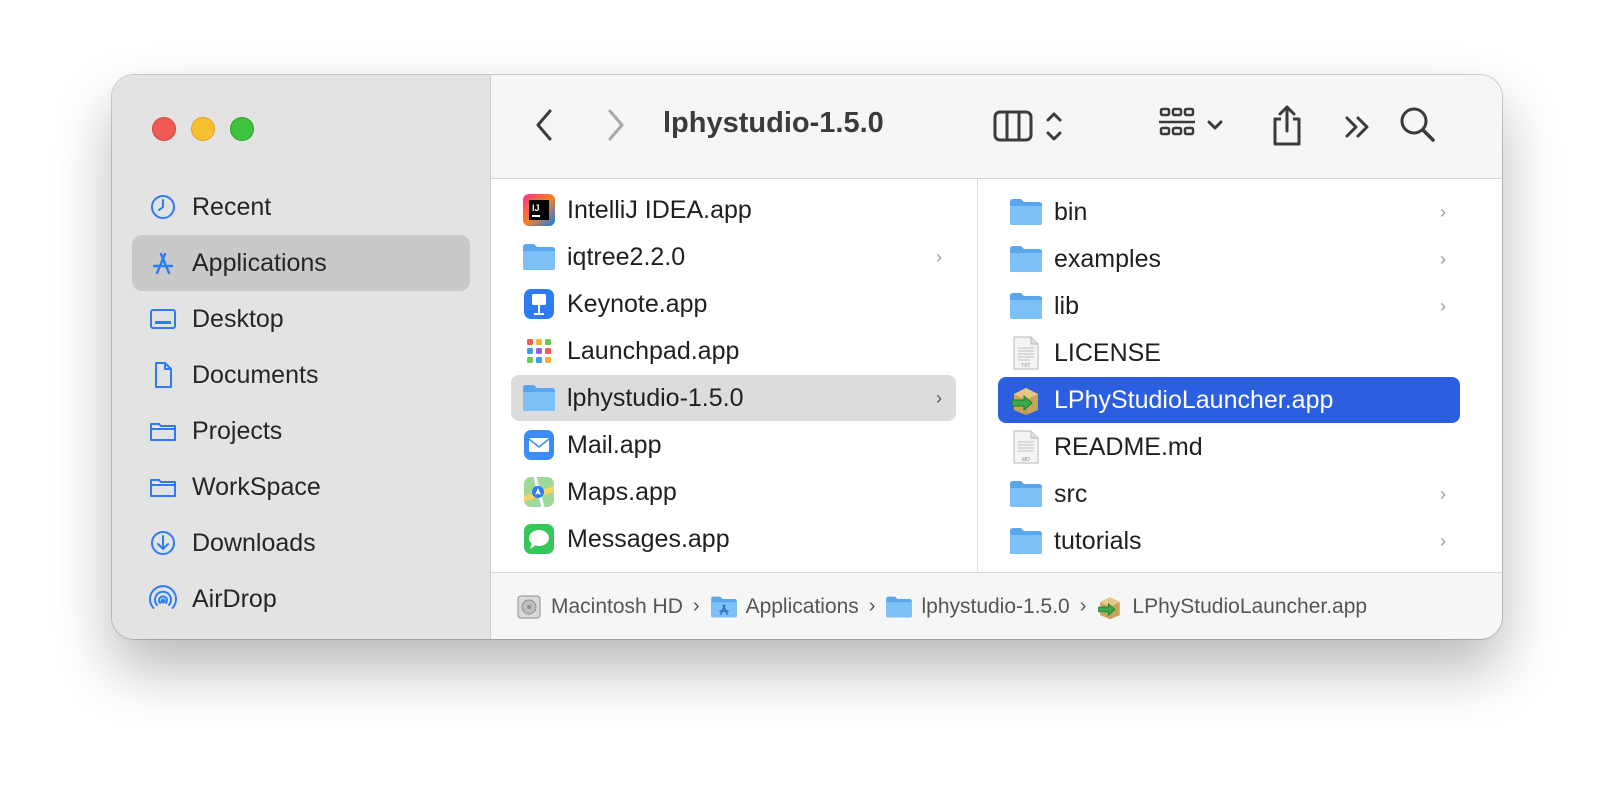  Describe the element at coordinates (1229, 541) in the screenshot. I see `list-item: tutorials ›` at that location.